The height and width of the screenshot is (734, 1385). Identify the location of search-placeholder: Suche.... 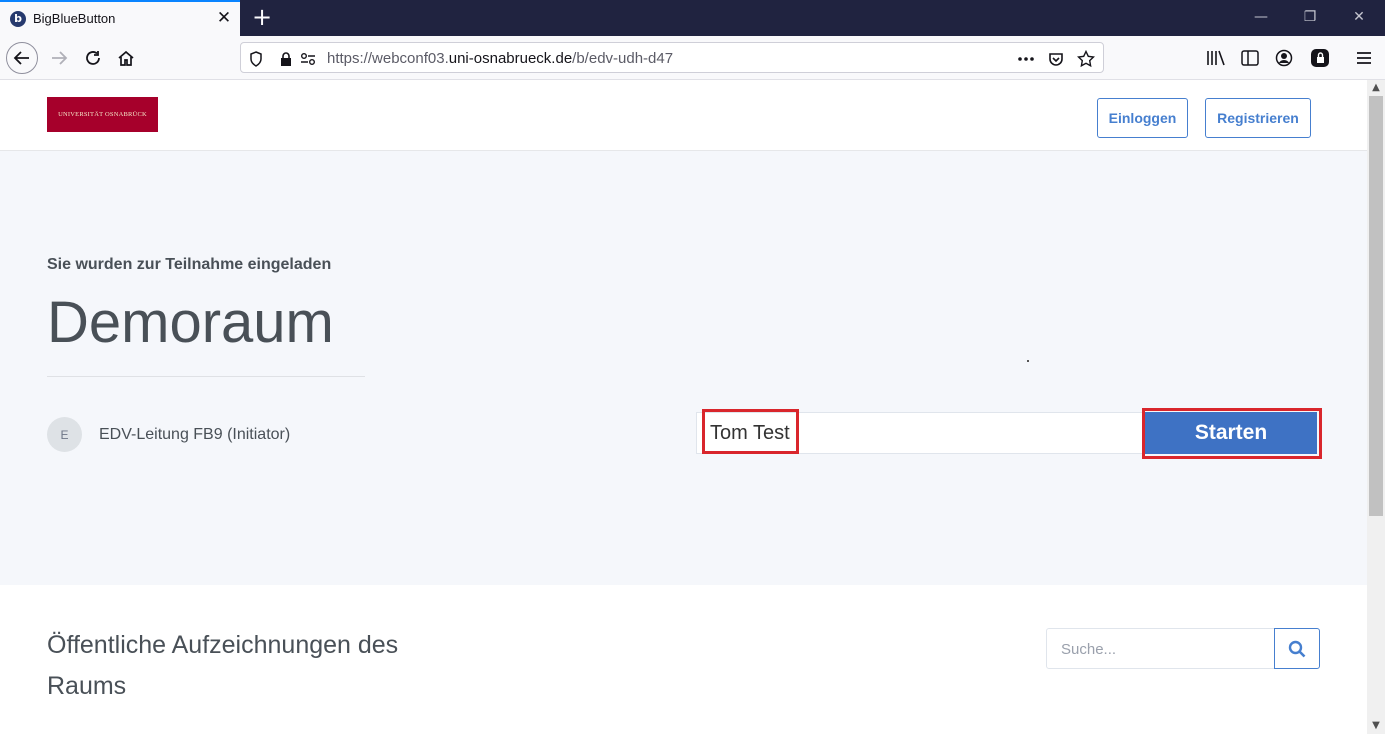
(1089, 649).